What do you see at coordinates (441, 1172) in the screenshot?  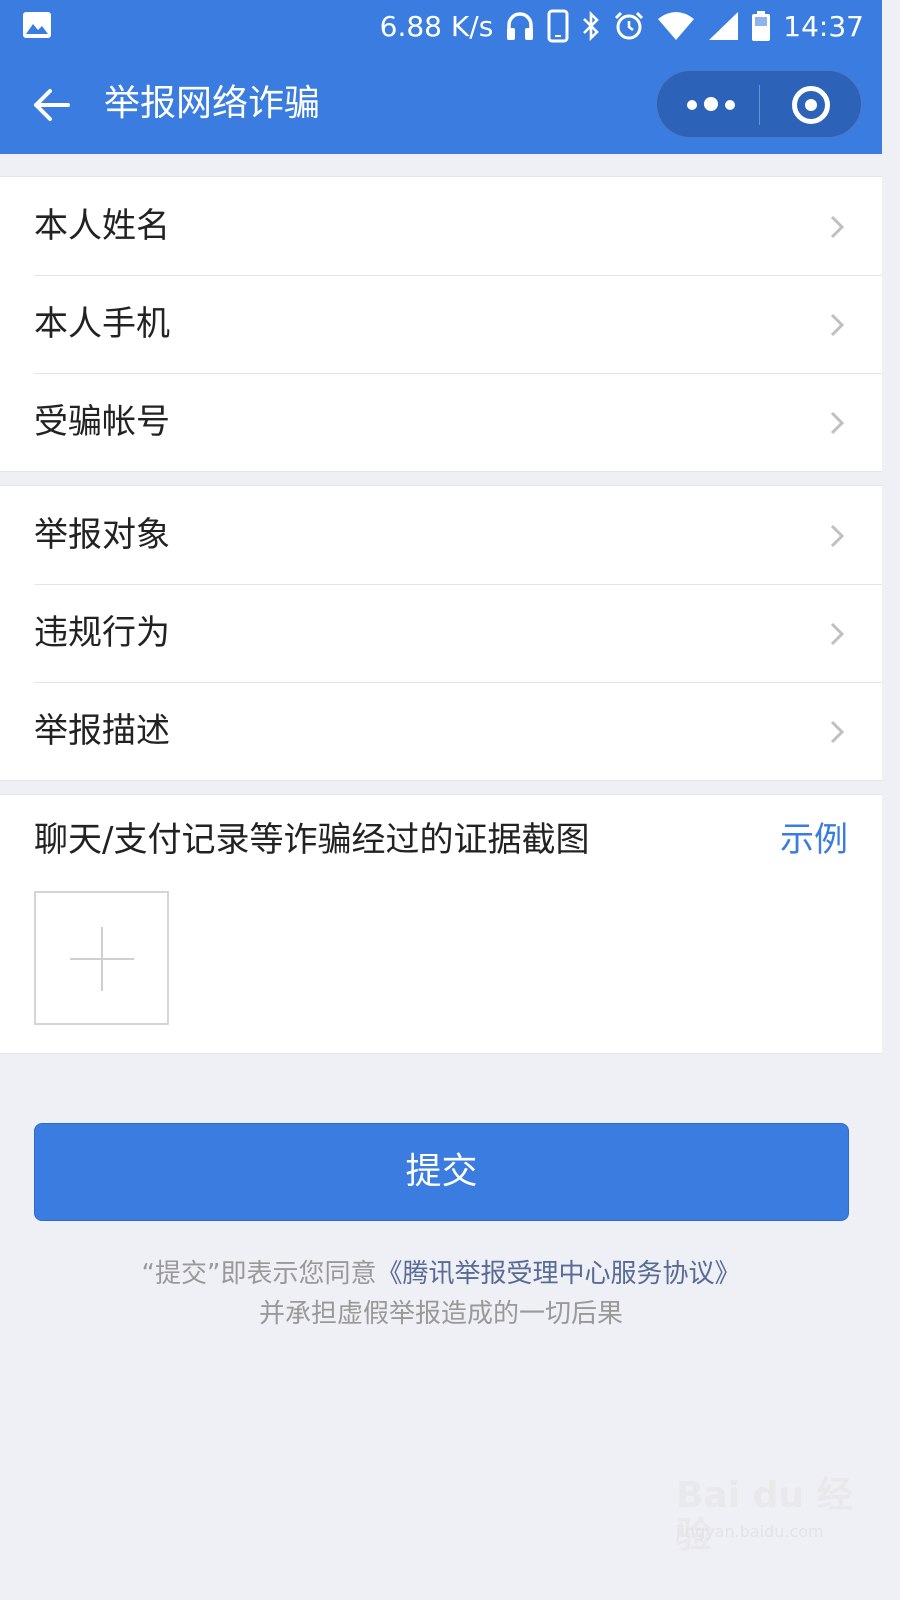 I see `submit-button: 提交` at bounding box center [441, 1172].